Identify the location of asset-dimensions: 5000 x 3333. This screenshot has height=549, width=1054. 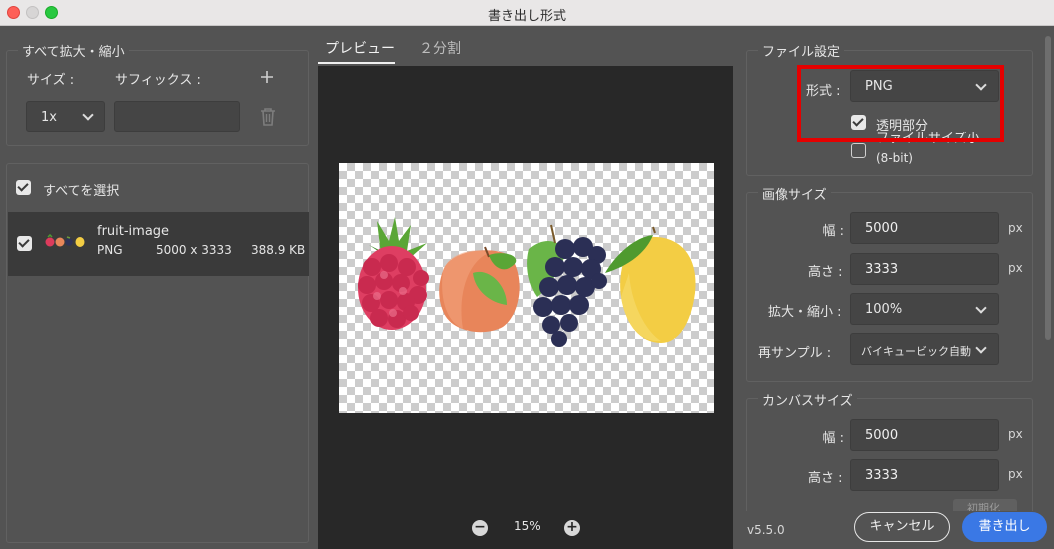
(194, 250).